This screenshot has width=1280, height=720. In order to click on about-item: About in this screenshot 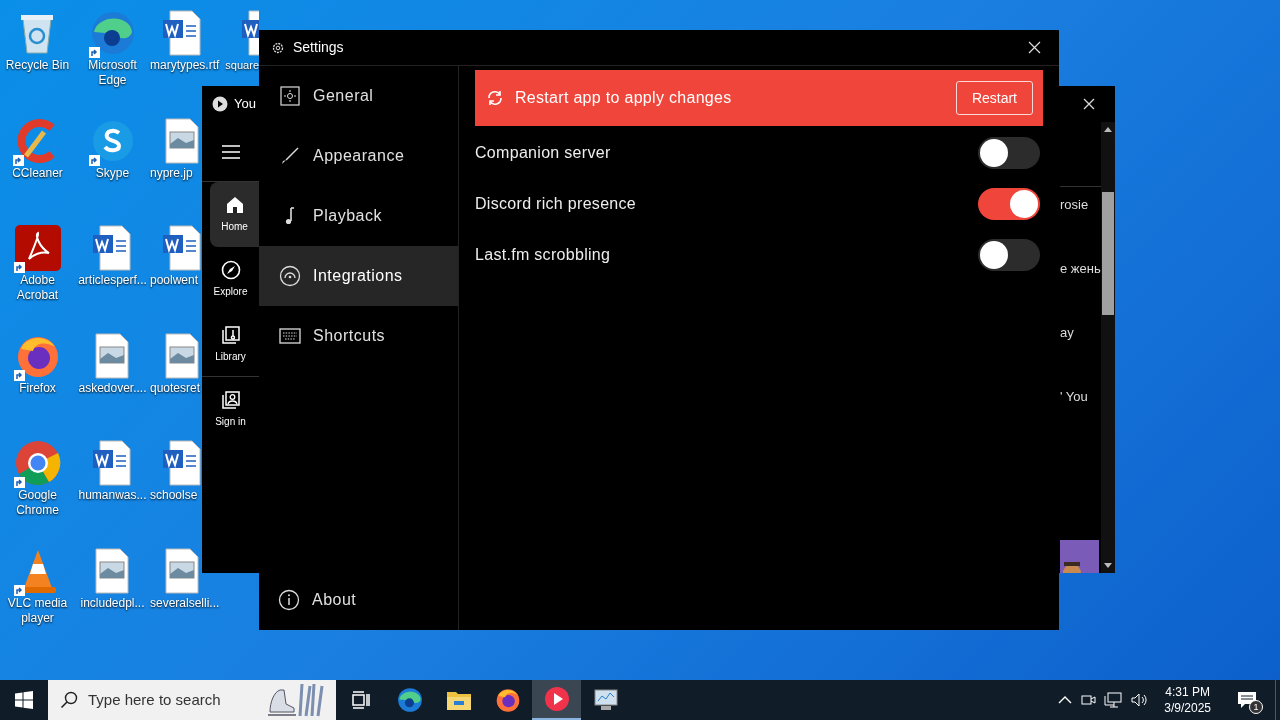, I will do `click(358, 600)`.